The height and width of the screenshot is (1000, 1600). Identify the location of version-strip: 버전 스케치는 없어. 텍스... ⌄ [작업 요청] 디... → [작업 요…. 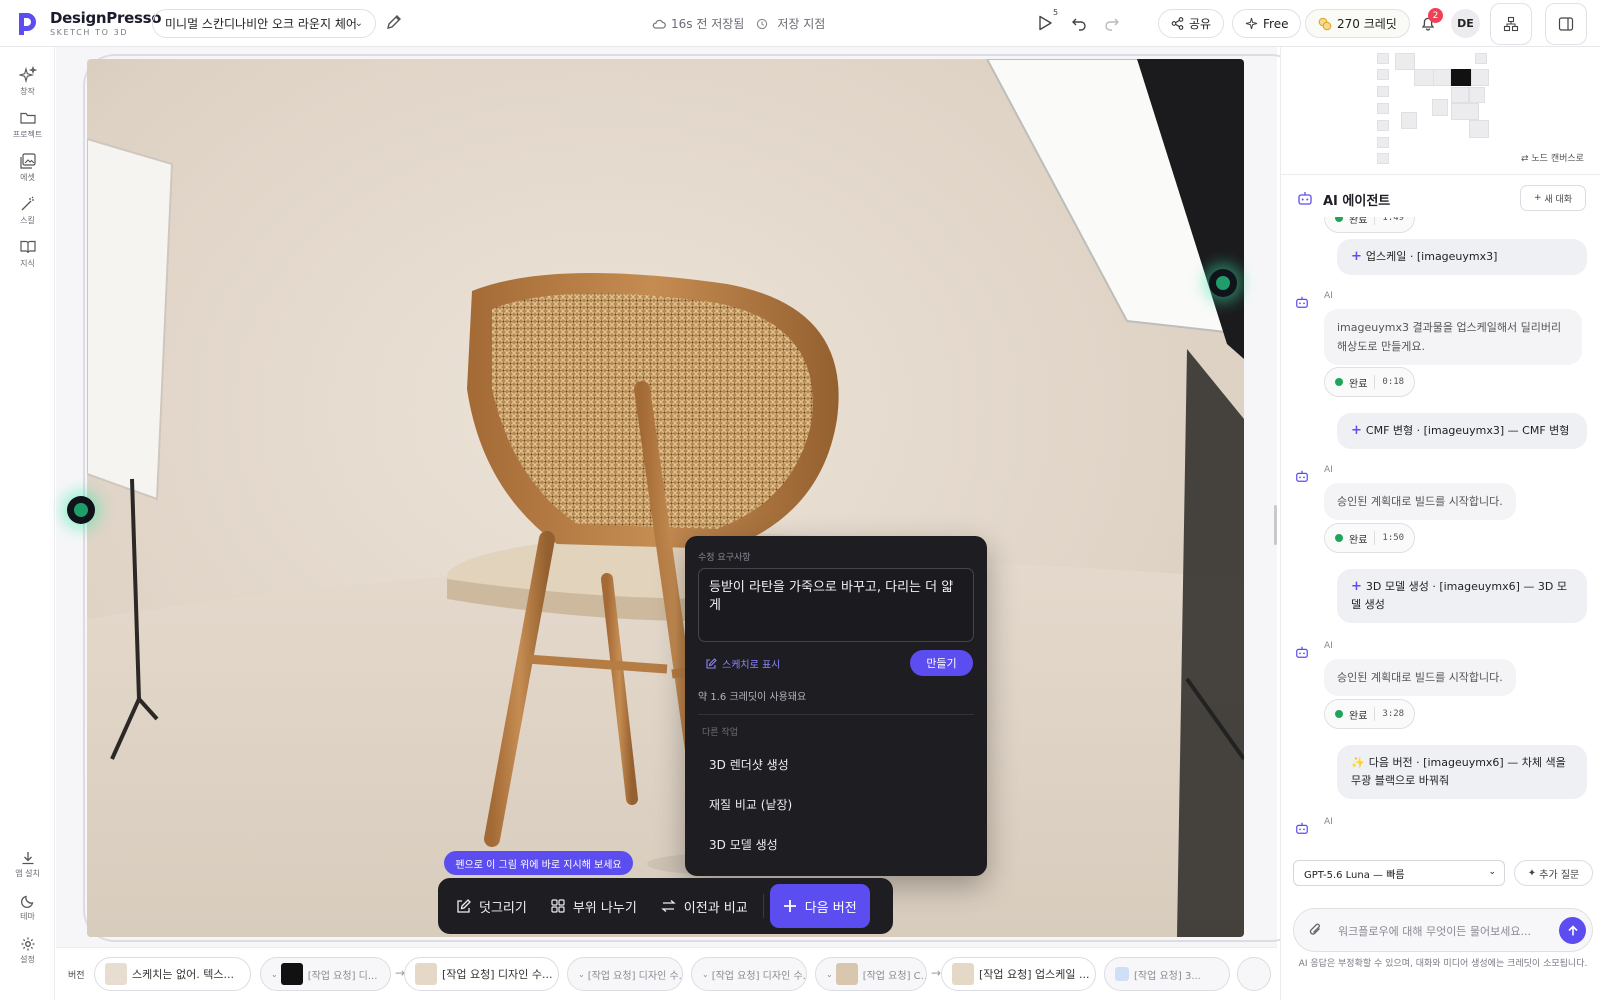
(666, 973).